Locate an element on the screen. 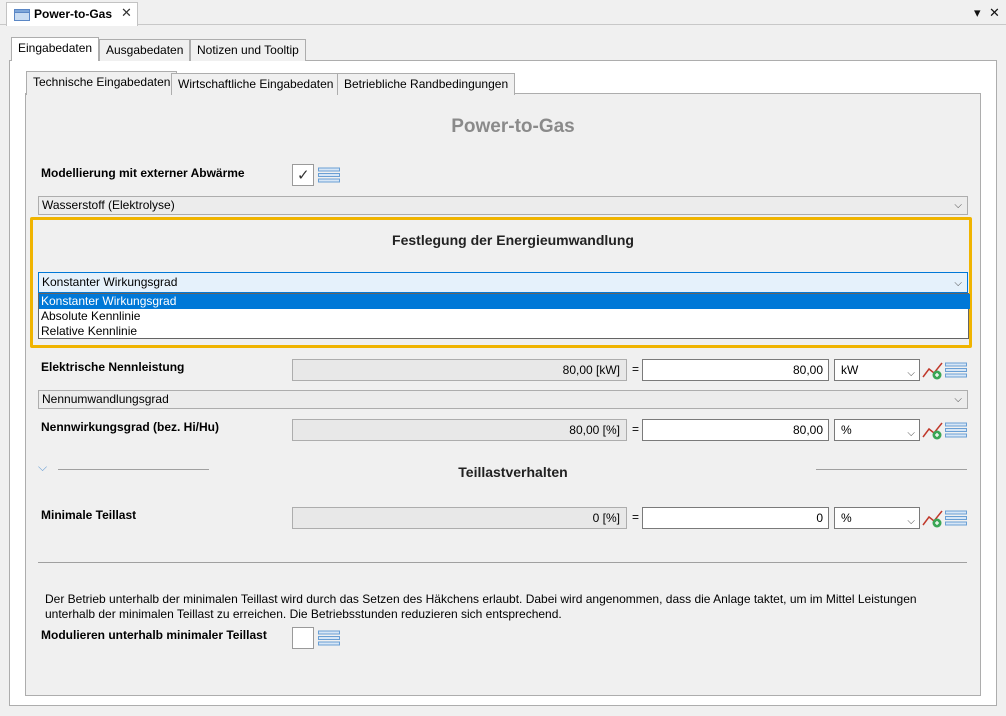 The width and height of the screenshot is (1006, 716). page-title: Power-to-Gas is located at coordinates (513, 126).